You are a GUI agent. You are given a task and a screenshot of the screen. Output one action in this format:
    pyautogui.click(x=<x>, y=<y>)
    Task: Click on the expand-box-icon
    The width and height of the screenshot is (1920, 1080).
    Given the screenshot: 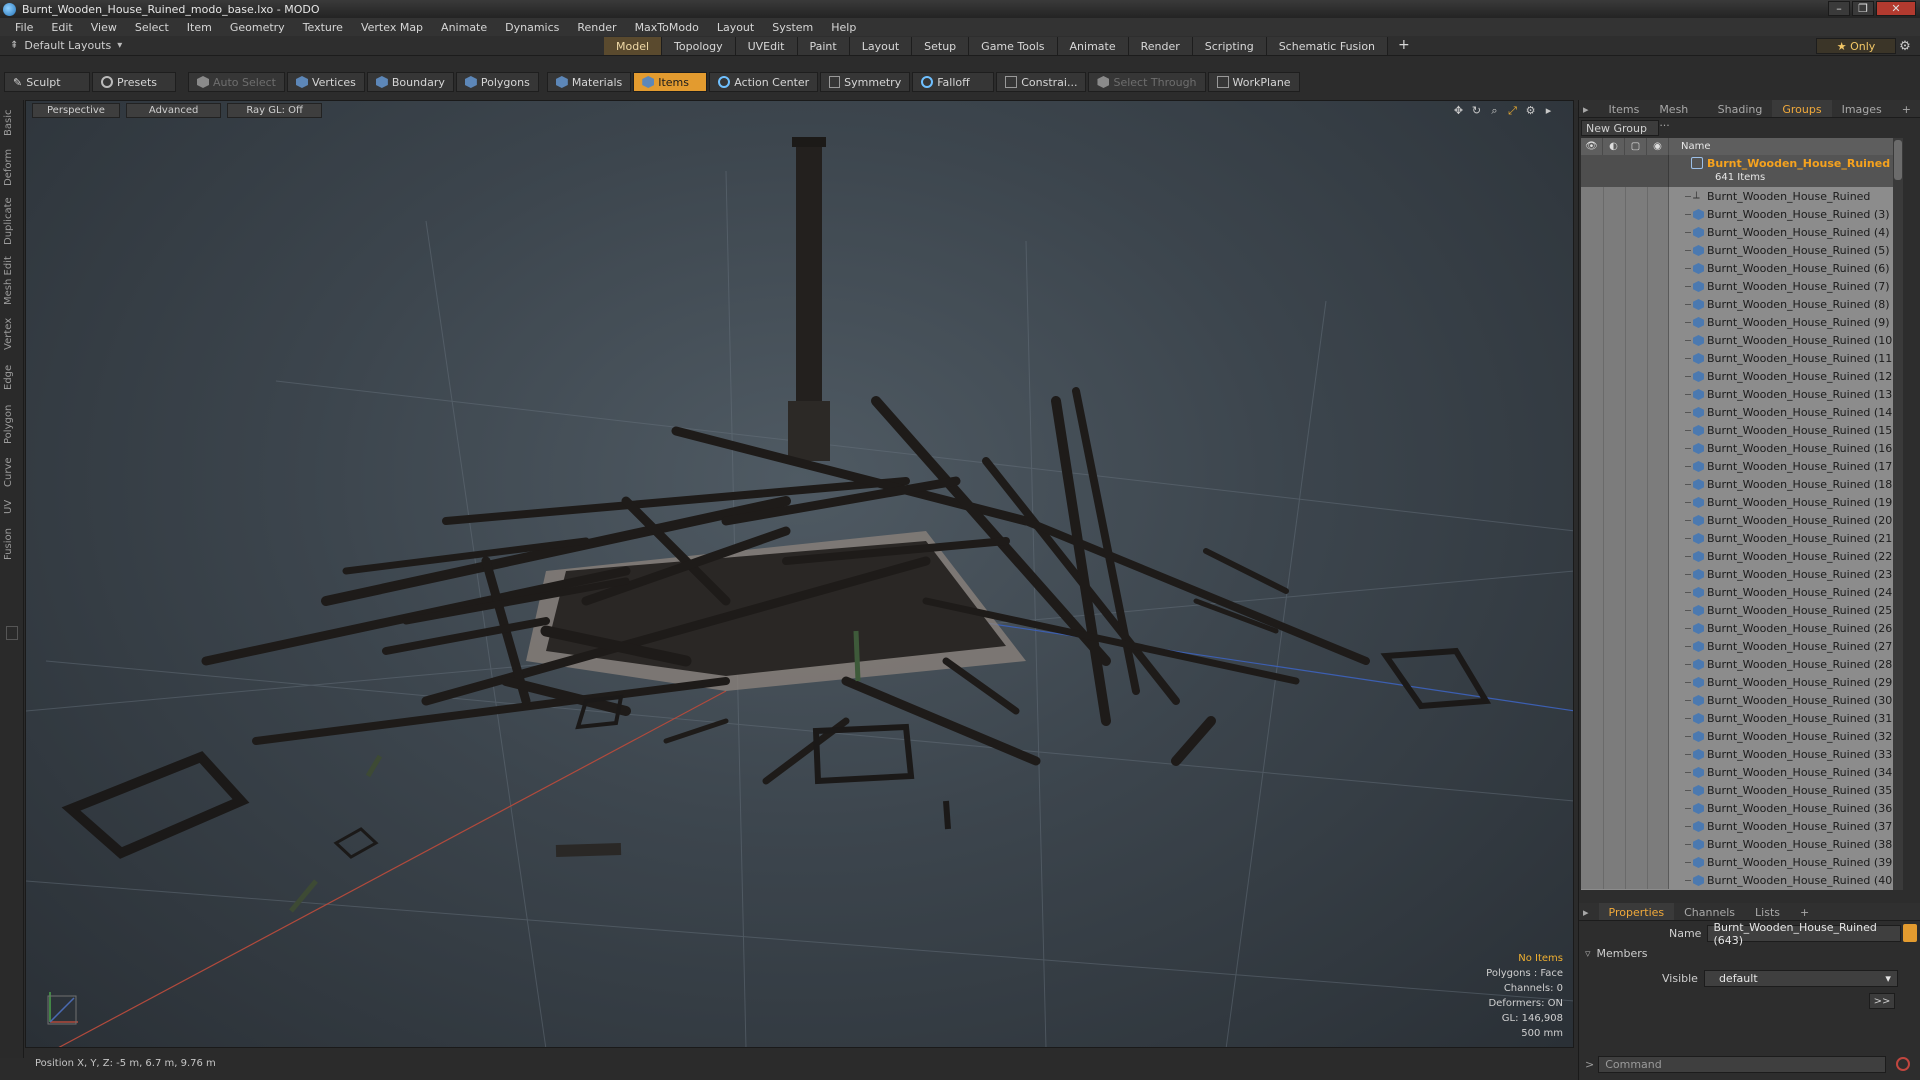 What is the action you would take?
    pyautogui.click(x=12, y=633)
    